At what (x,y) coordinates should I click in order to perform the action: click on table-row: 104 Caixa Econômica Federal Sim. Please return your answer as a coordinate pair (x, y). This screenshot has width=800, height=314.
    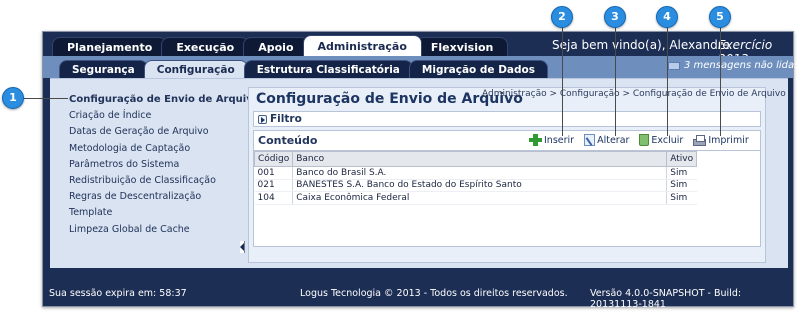
    Looking at the image, I should click on (475, 198).